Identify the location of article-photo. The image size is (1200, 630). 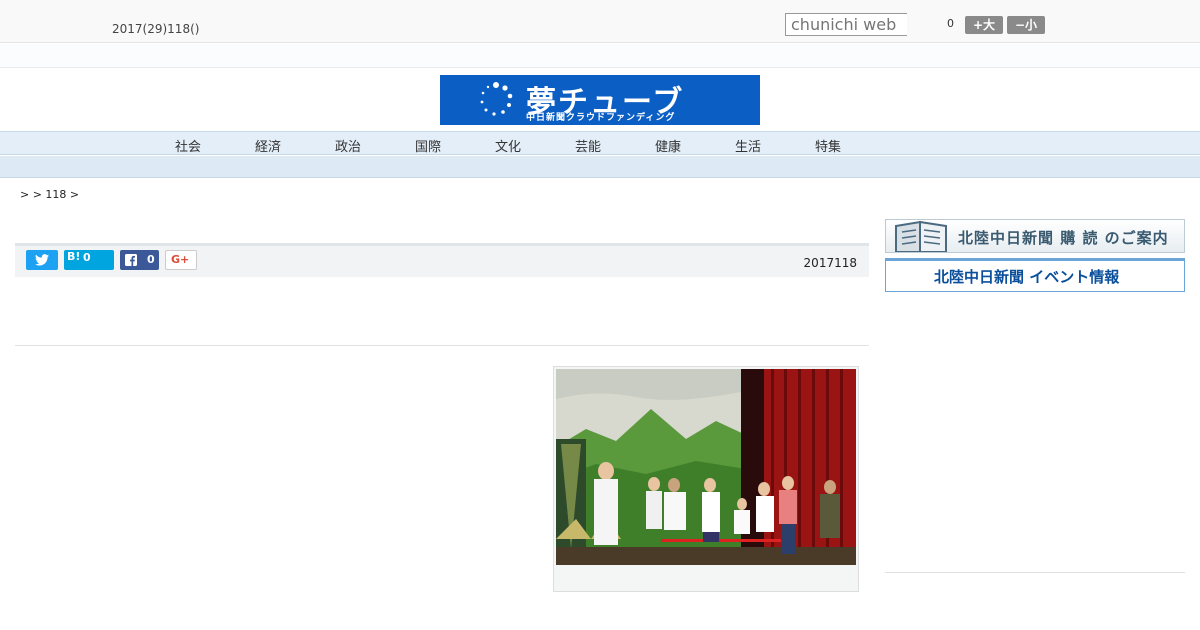
(706, 467).